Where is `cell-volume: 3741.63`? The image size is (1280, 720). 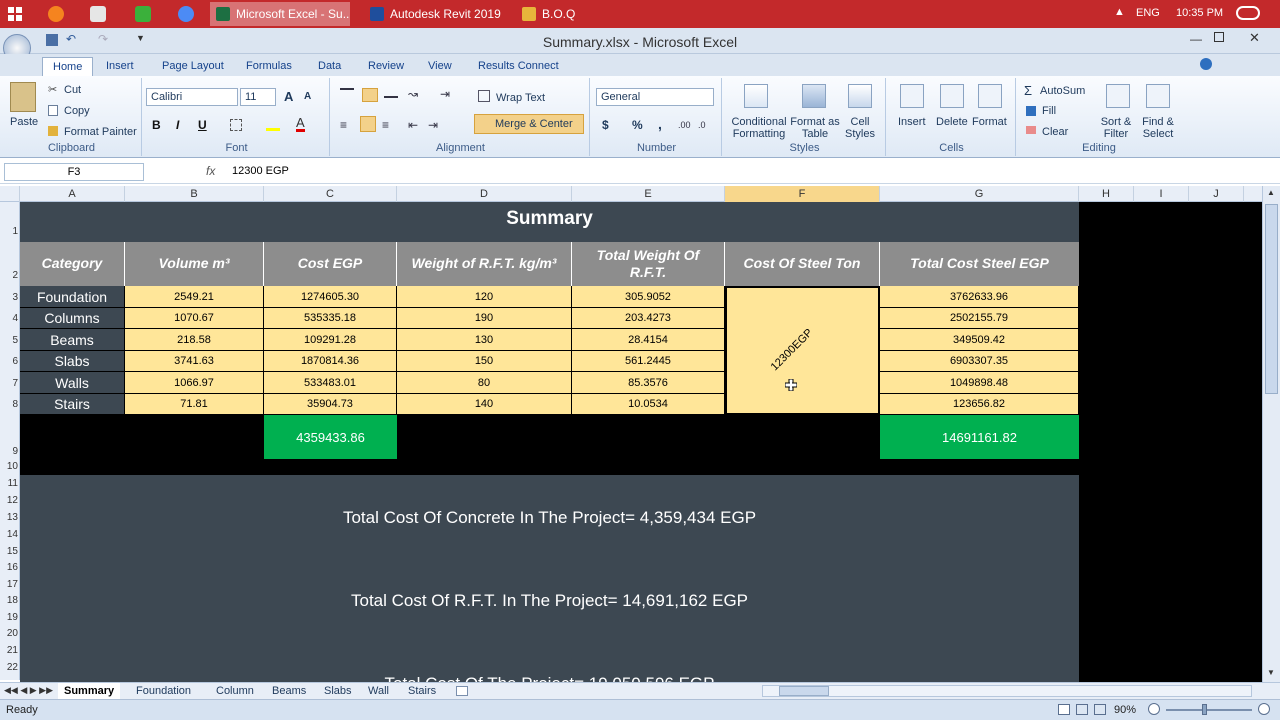 cell-volume: 3741.63 is located at coordinates (194, 361).